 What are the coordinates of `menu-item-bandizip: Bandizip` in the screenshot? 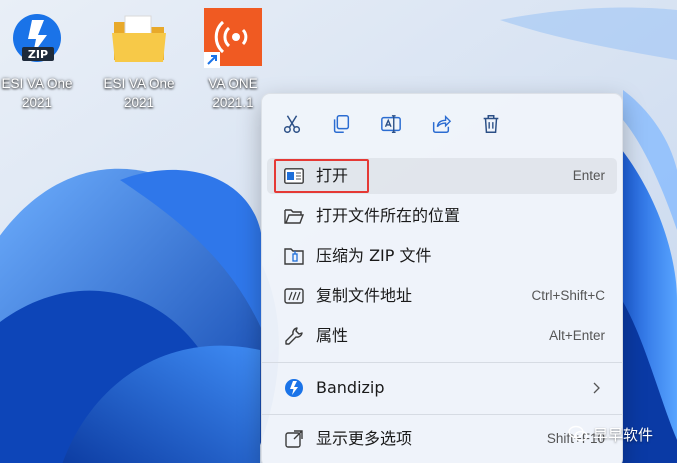 It's located at (442, 388).